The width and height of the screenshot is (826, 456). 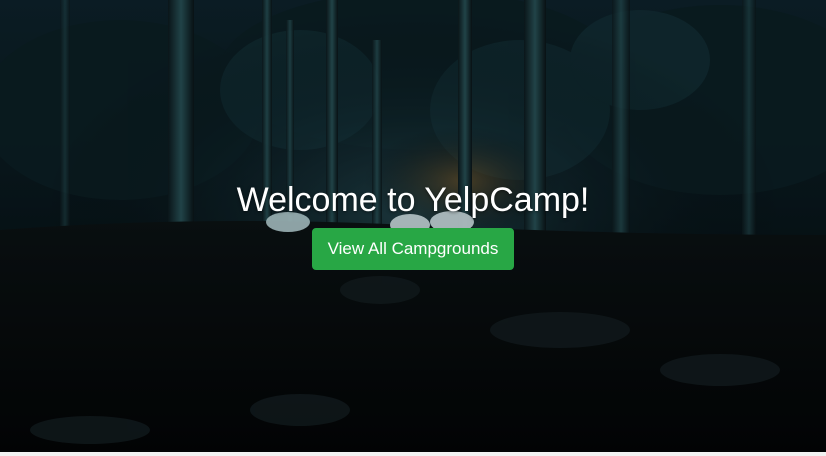 What do you see at coordinates (413, 249) in the screenshot?
I see `view-all-campgrounds-button: View All Campgrounds` at bounding box center [413, 249].